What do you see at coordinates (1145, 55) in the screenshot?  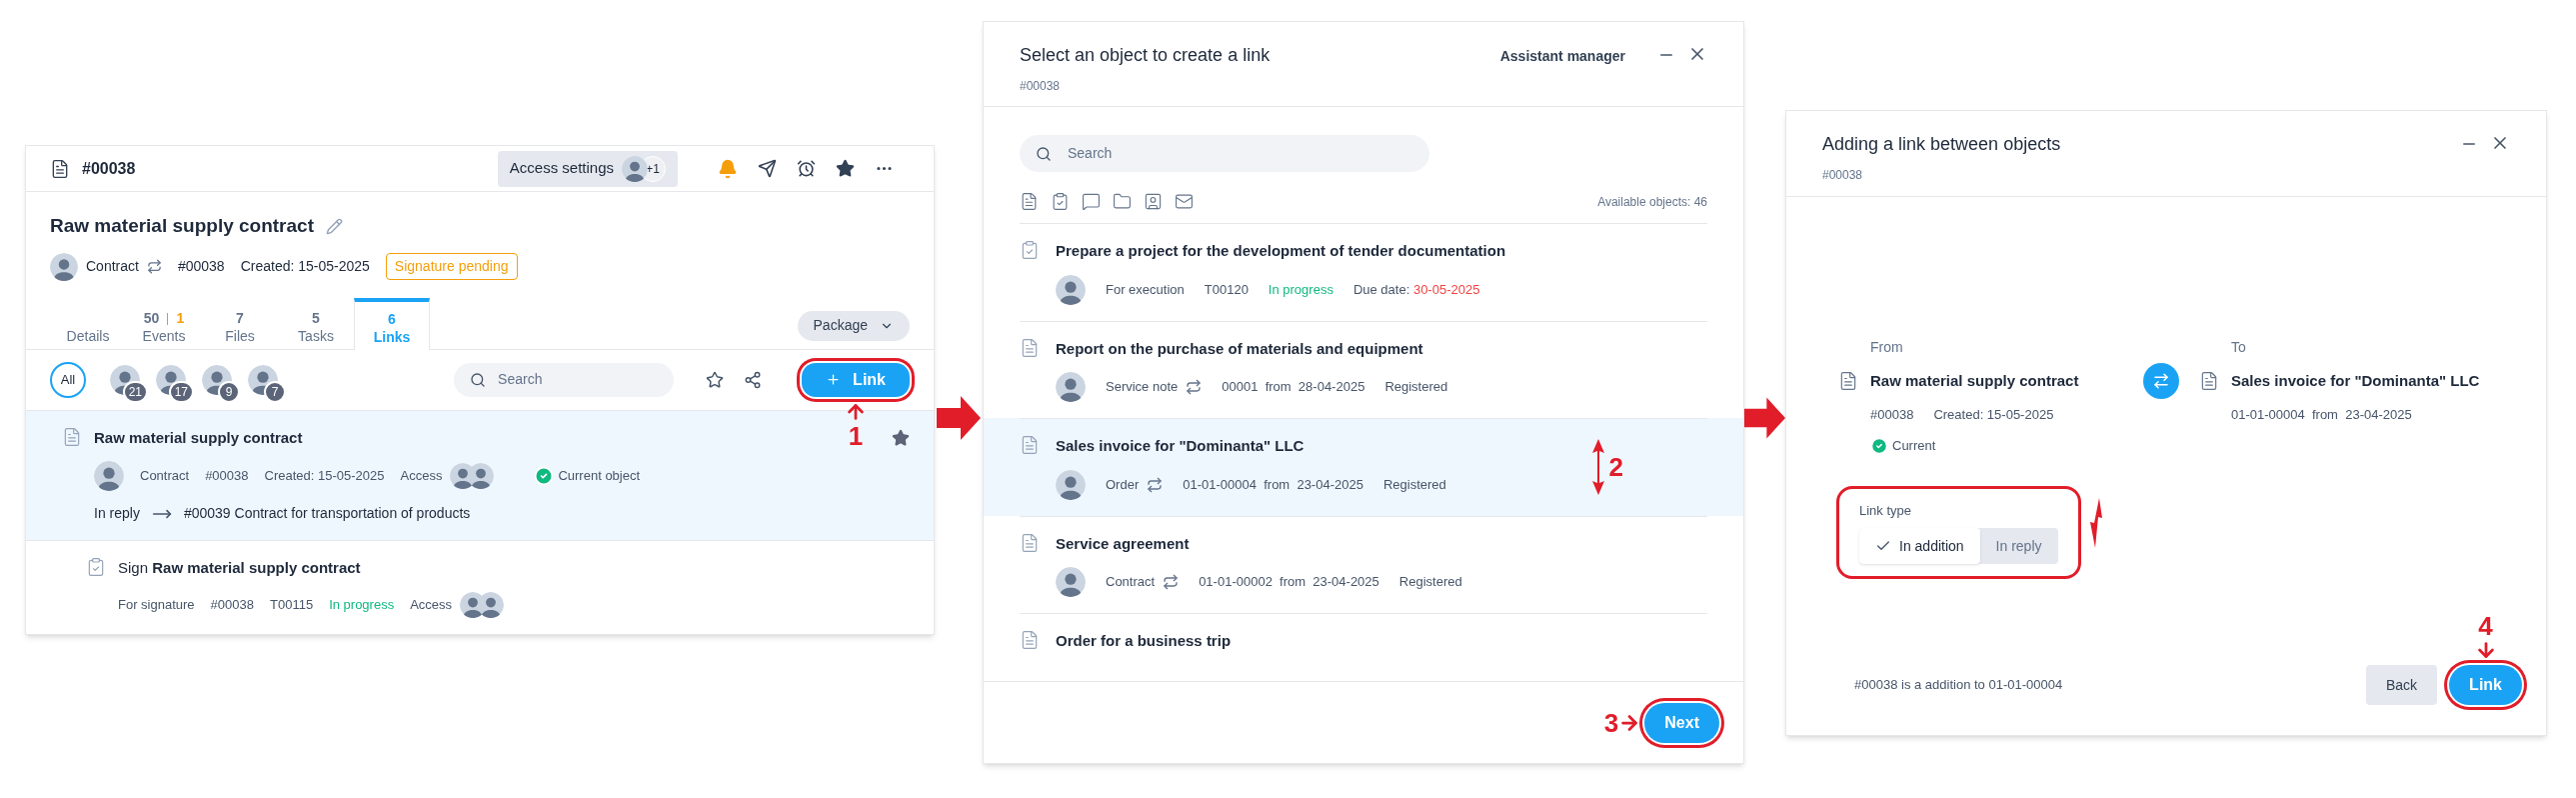 I see `dialog-title: Select an object to create a link` at bounding box center [1145, 55].